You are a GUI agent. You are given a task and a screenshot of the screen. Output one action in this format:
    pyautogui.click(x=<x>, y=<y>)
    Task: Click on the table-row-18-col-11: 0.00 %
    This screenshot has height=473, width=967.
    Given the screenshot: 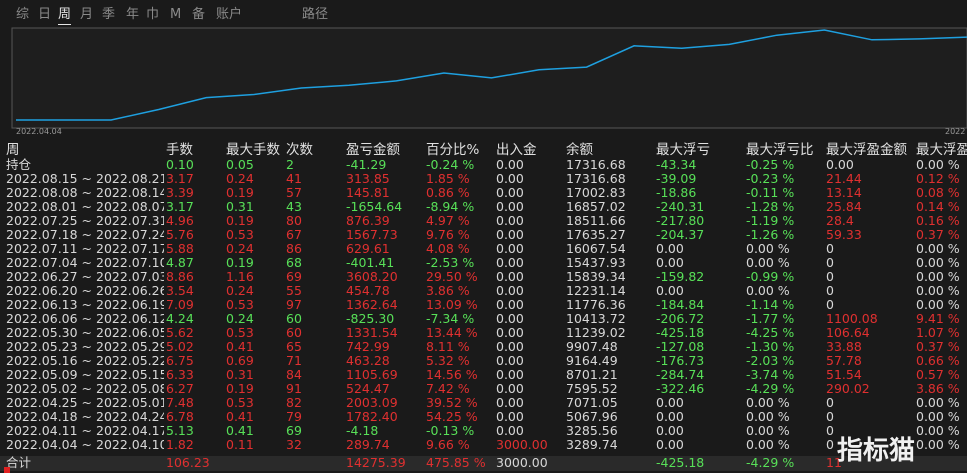 What is the action you would take?
    pyautogui.click(x=938, y=417)
    